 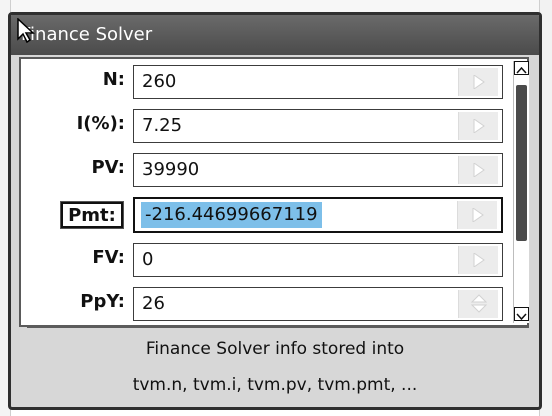 What do you see at coordinates (278, 326) in the screenshot?
I see `panel-separator` at bounding box center [278, 326].